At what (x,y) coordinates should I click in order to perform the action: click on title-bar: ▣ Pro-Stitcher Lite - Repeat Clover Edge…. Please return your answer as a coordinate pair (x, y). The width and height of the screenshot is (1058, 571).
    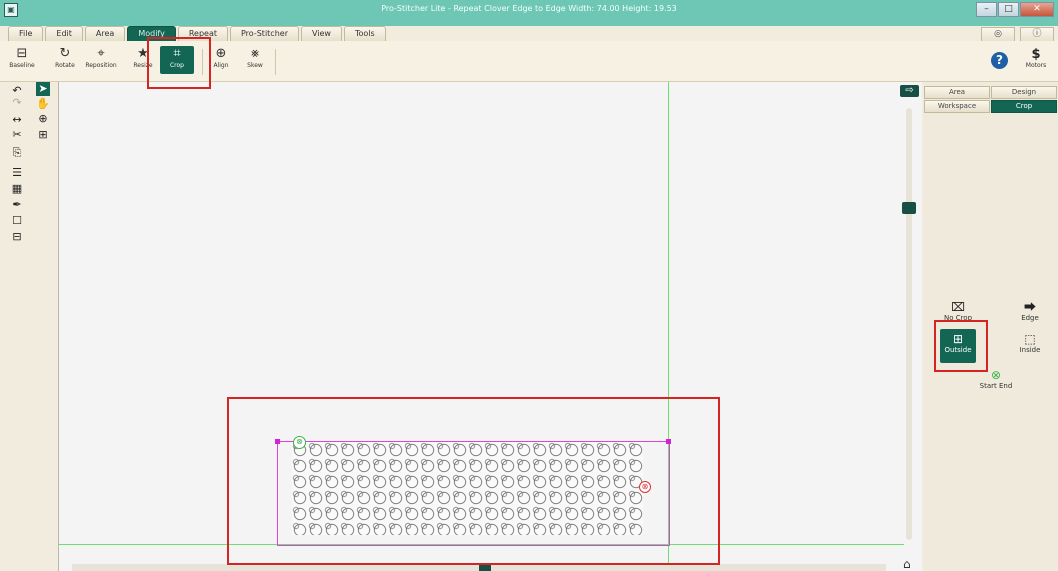
    Looking at the image, I should click on (529, 13).